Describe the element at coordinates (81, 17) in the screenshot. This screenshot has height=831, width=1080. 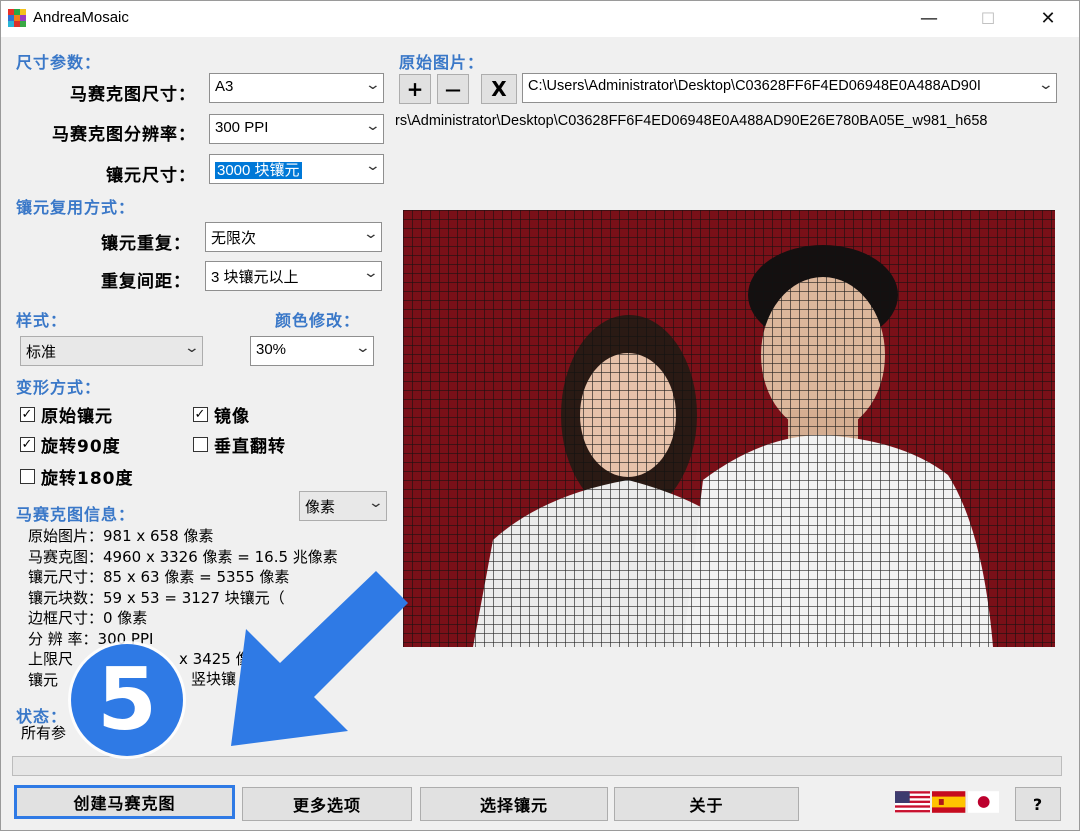
I see `window-title: AndreaMosaic` at that location.